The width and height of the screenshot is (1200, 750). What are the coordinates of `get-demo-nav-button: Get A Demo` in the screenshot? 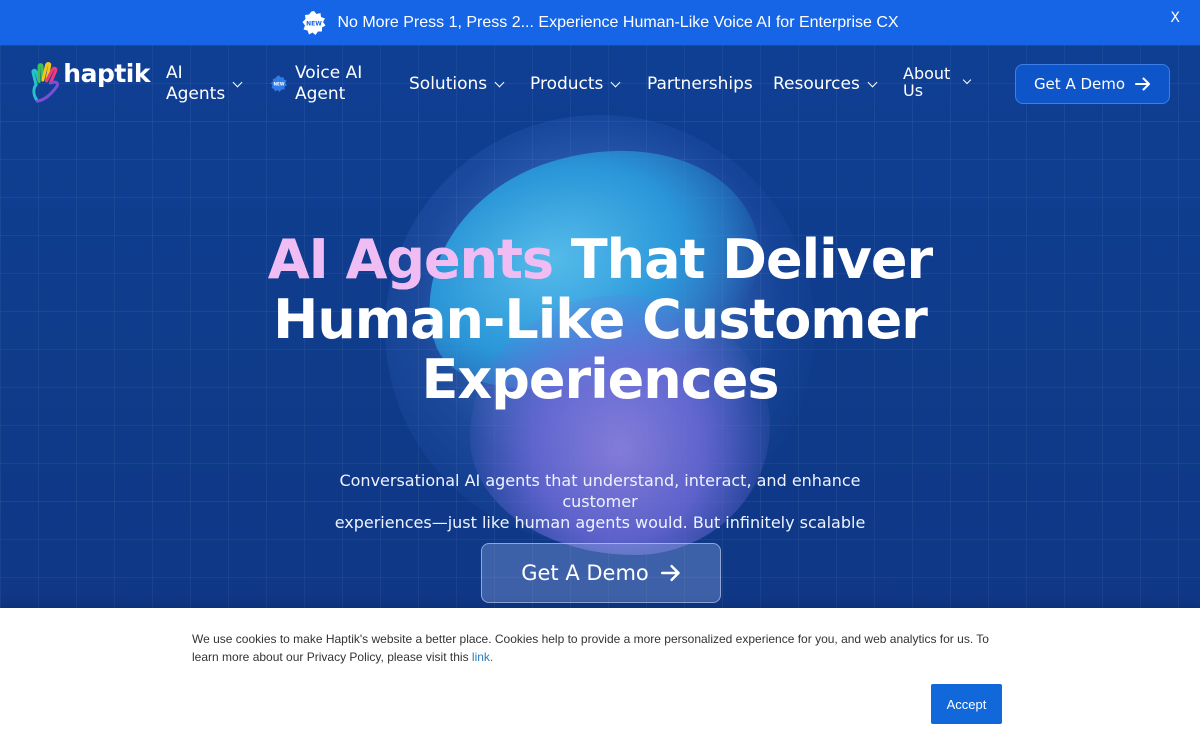 It's located at (1092, 84).